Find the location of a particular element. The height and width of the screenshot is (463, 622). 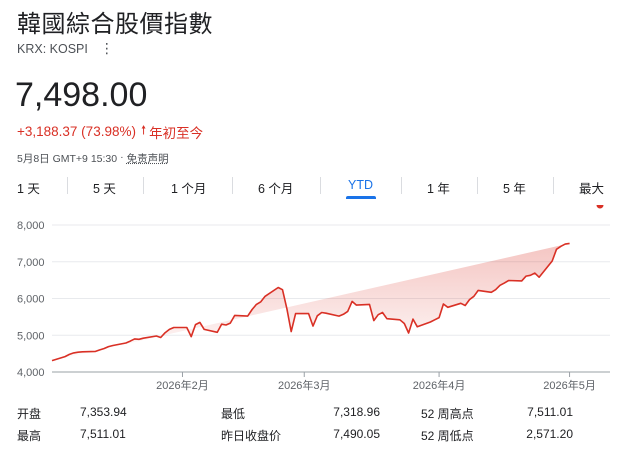

high52-label: 52 周高点 is located at coordinates (447, 414).